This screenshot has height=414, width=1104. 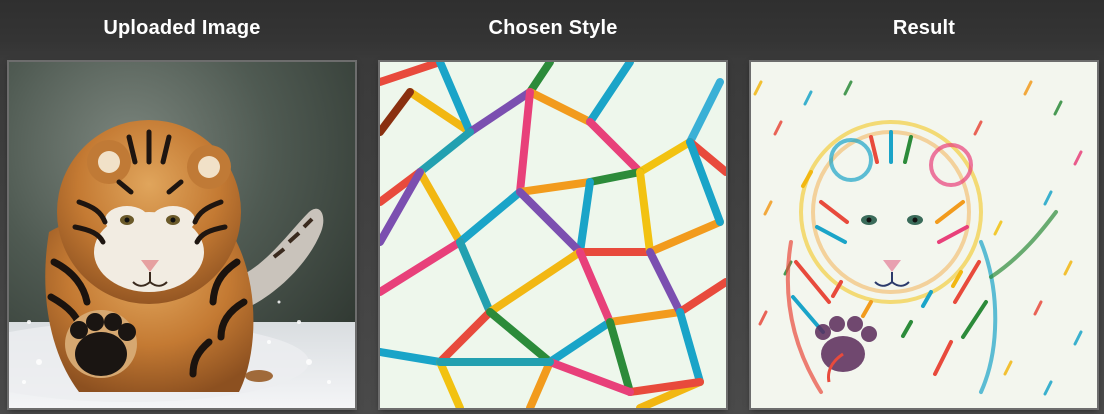 I want to click on result-title: Result, so click(x=924, y=28).